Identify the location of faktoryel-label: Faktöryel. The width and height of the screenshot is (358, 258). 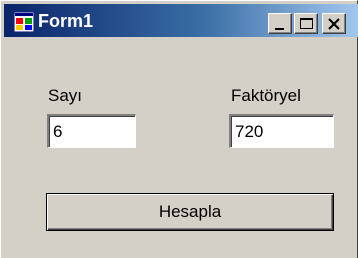
(266, 95).